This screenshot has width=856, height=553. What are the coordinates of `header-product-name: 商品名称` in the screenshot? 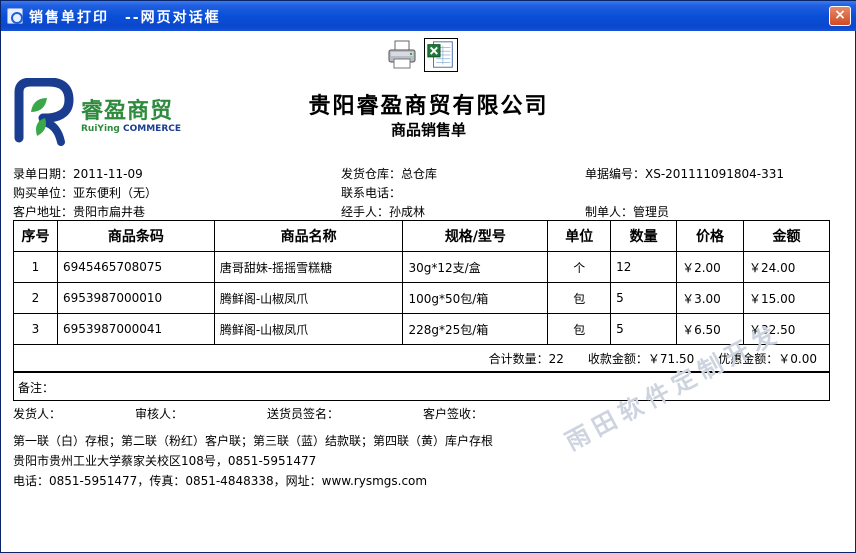 It's located at (308, 236).